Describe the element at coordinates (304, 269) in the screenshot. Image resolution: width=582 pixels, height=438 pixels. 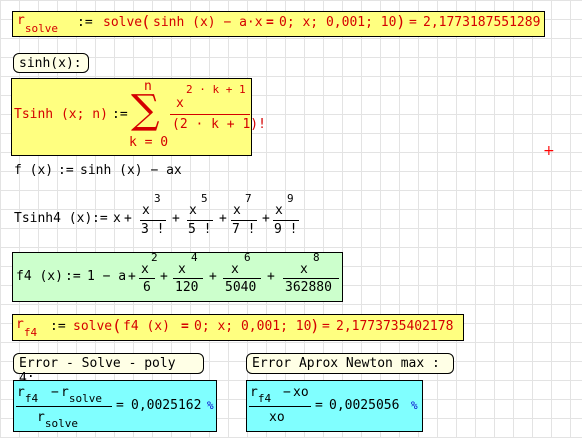
I see `term-x8-base: x` at that location.